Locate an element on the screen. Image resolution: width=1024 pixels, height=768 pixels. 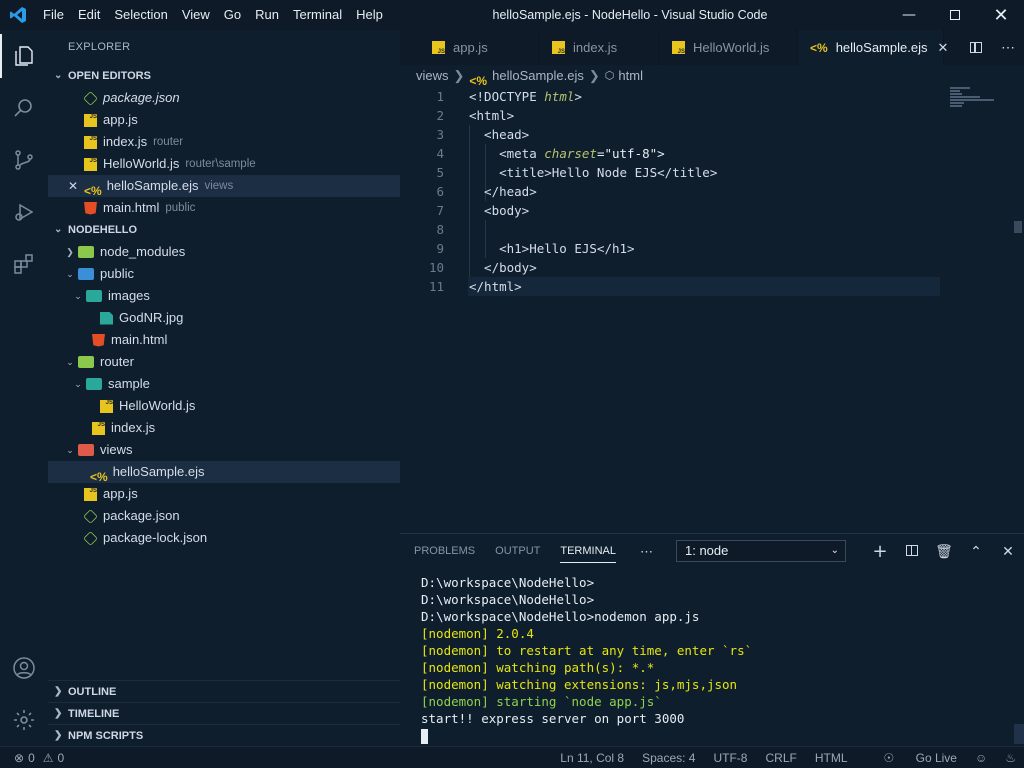
account-icon is located at coordinates (24, 668).